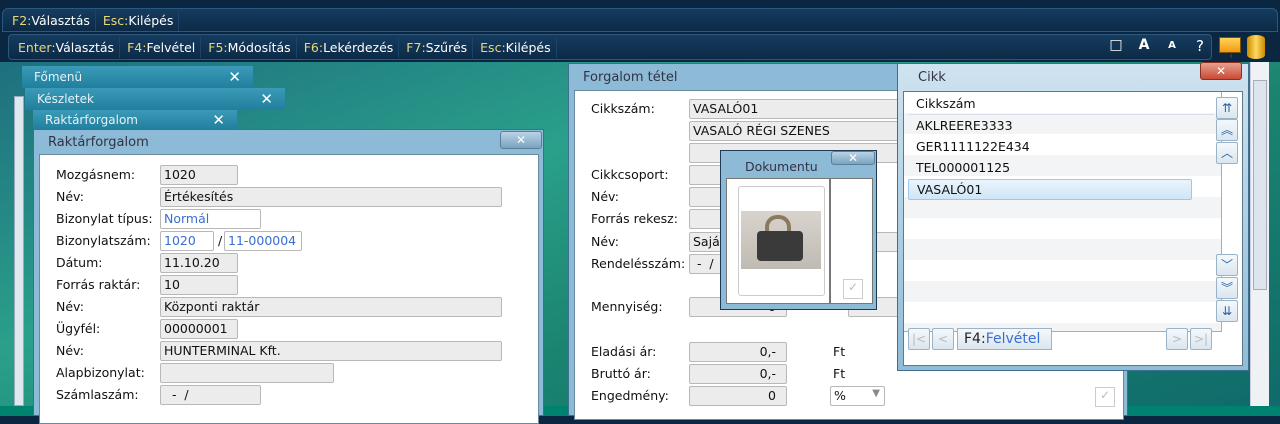 This screenshot has width=1280, height=424. Describe the element at coordinates (199, 285) in the screenshot. I see `field-input: 10` at that location.